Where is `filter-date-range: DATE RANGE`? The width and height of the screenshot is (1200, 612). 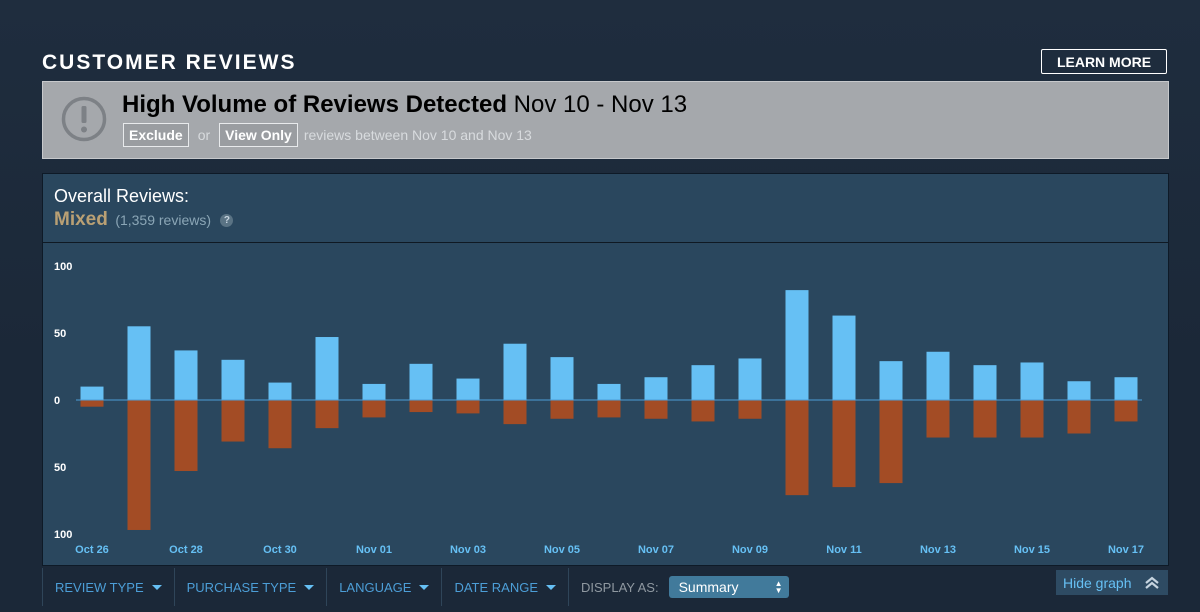 filter-date-range: DATE RANGE is located at coordinates (506, 587).